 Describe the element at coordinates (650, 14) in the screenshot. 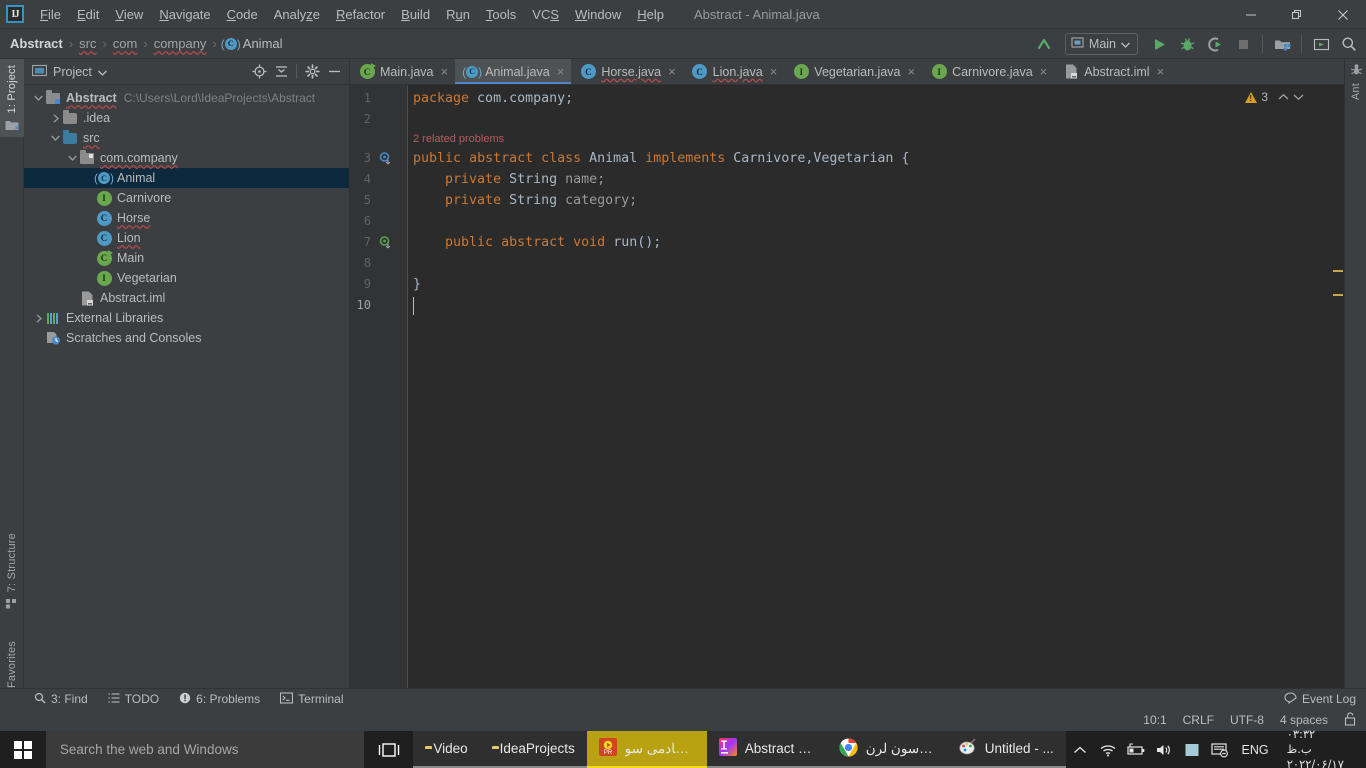

I see `menu-item-help: Help` at that location.